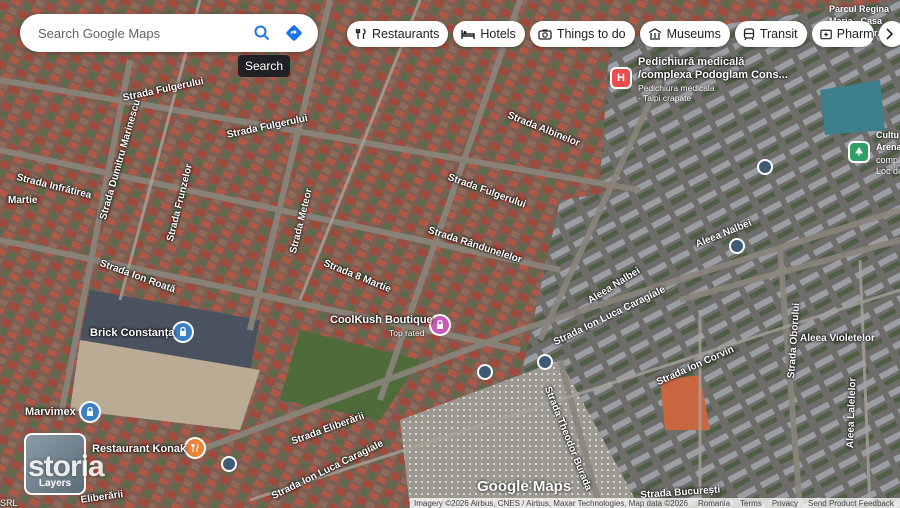 The image size is (900, 508). What do you see at coordinates (195, 448) in the screenshot?
I see `restaurant-pin-icon` at bounding box center [195, 448].